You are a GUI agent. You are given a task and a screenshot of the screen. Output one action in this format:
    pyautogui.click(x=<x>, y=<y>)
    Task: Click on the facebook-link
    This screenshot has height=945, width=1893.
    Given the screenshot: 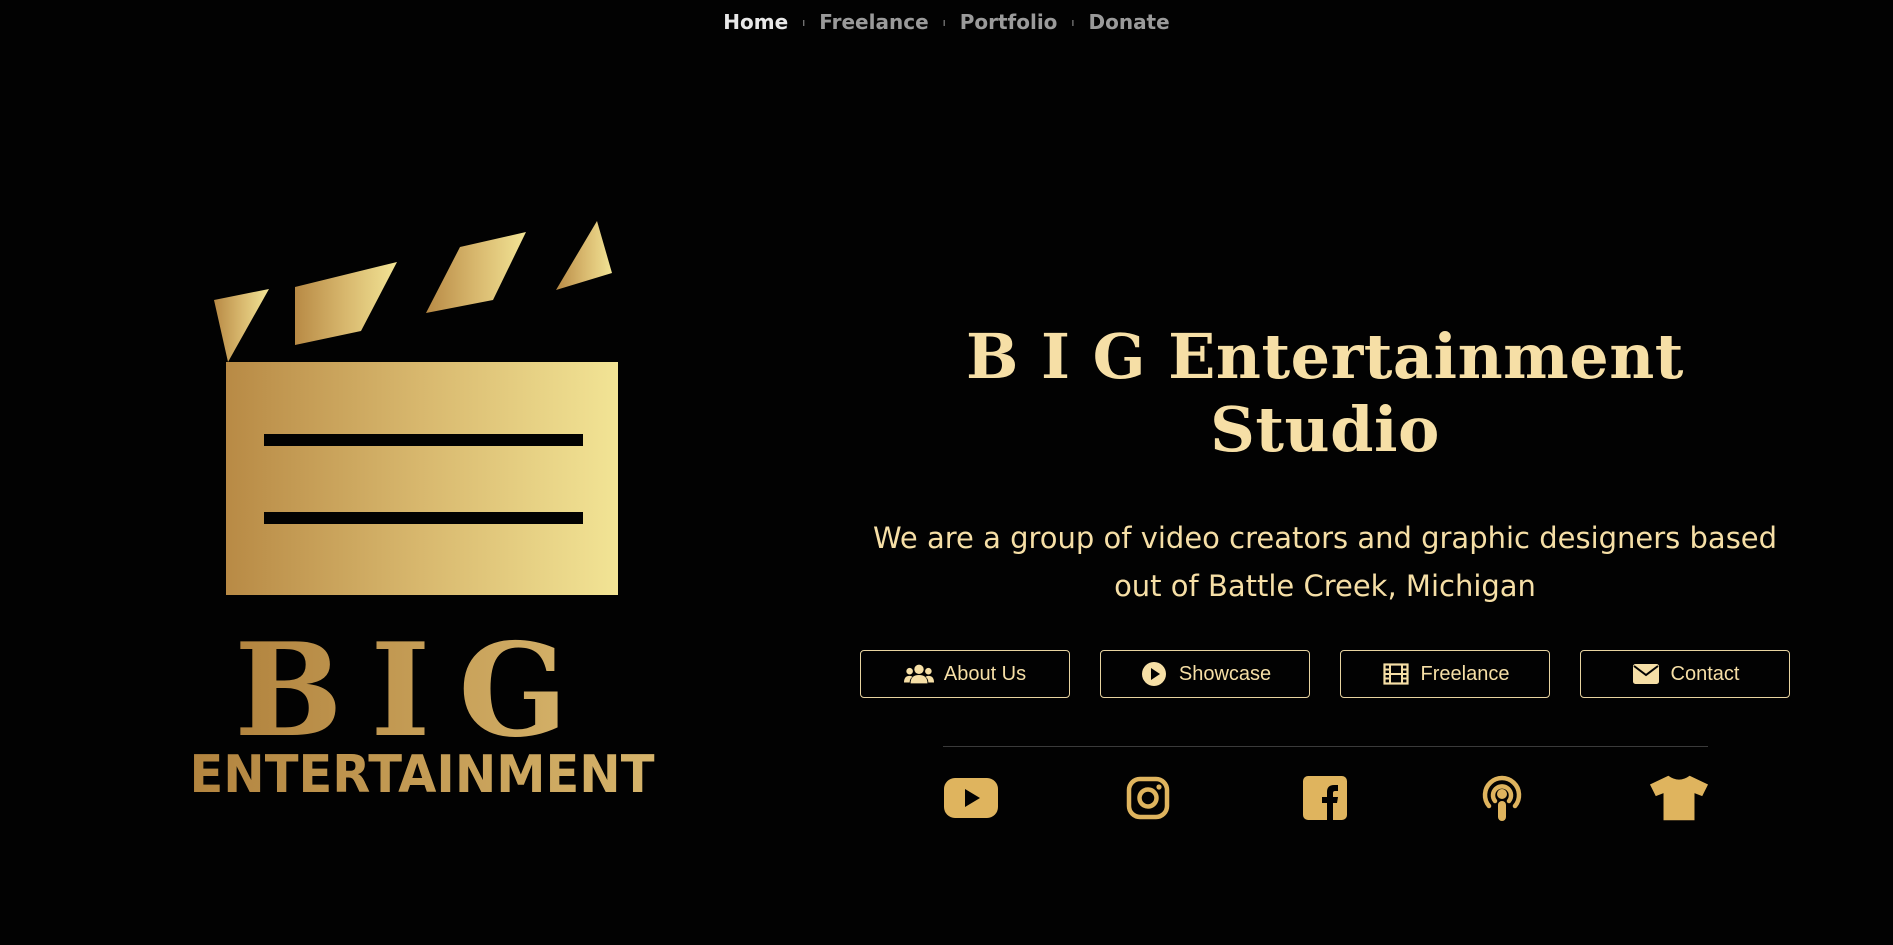 What is the action you would take?
    pyautogui.click(x=1325, y=798)
    